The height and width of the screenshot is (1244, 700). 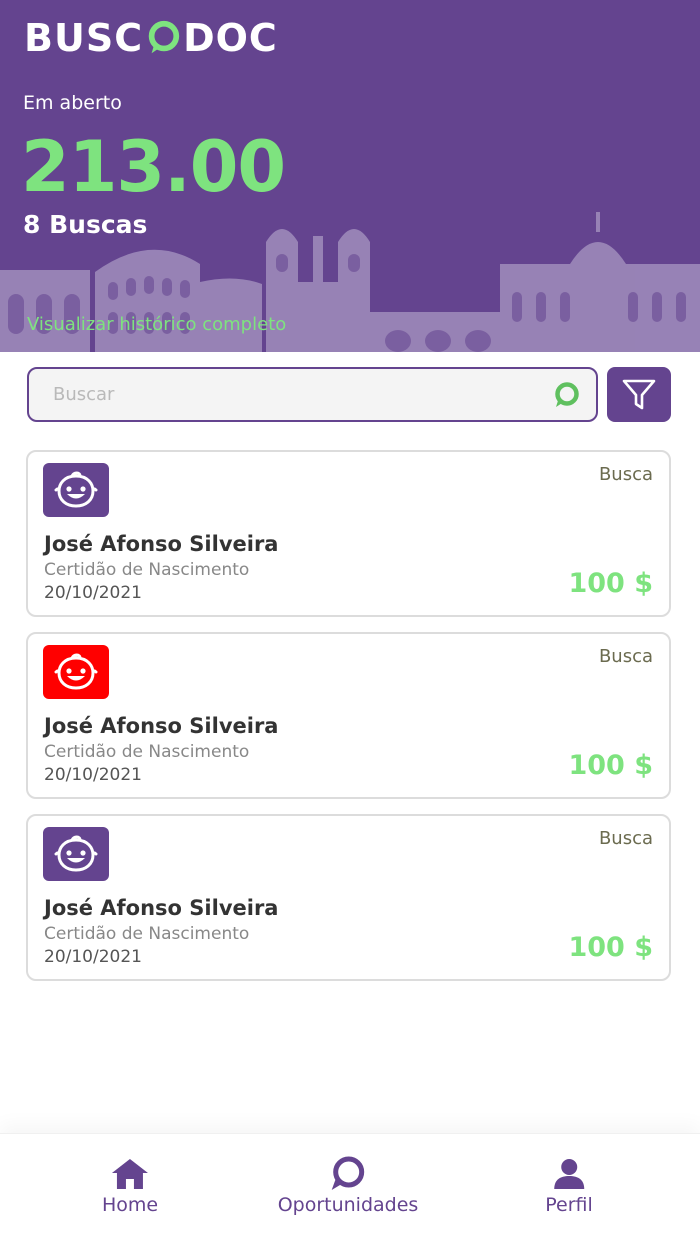 What do you see at coordinates (85, 224) in the screenshot?
I see `search-count: 8 Buscas` at bounding box center [85, 224].